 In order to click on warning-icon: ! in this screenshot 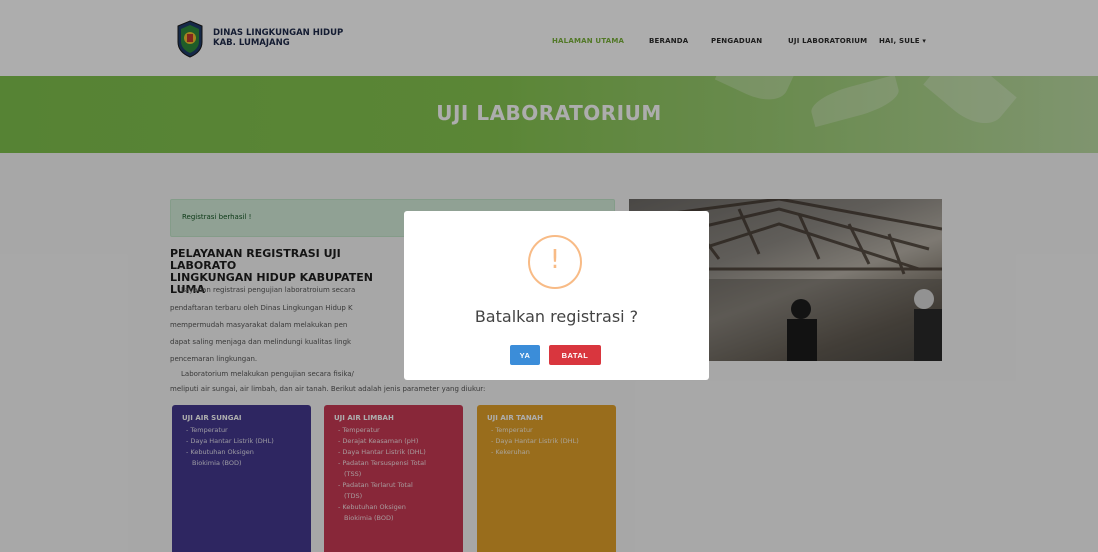, I will do `click(555, 262)`.